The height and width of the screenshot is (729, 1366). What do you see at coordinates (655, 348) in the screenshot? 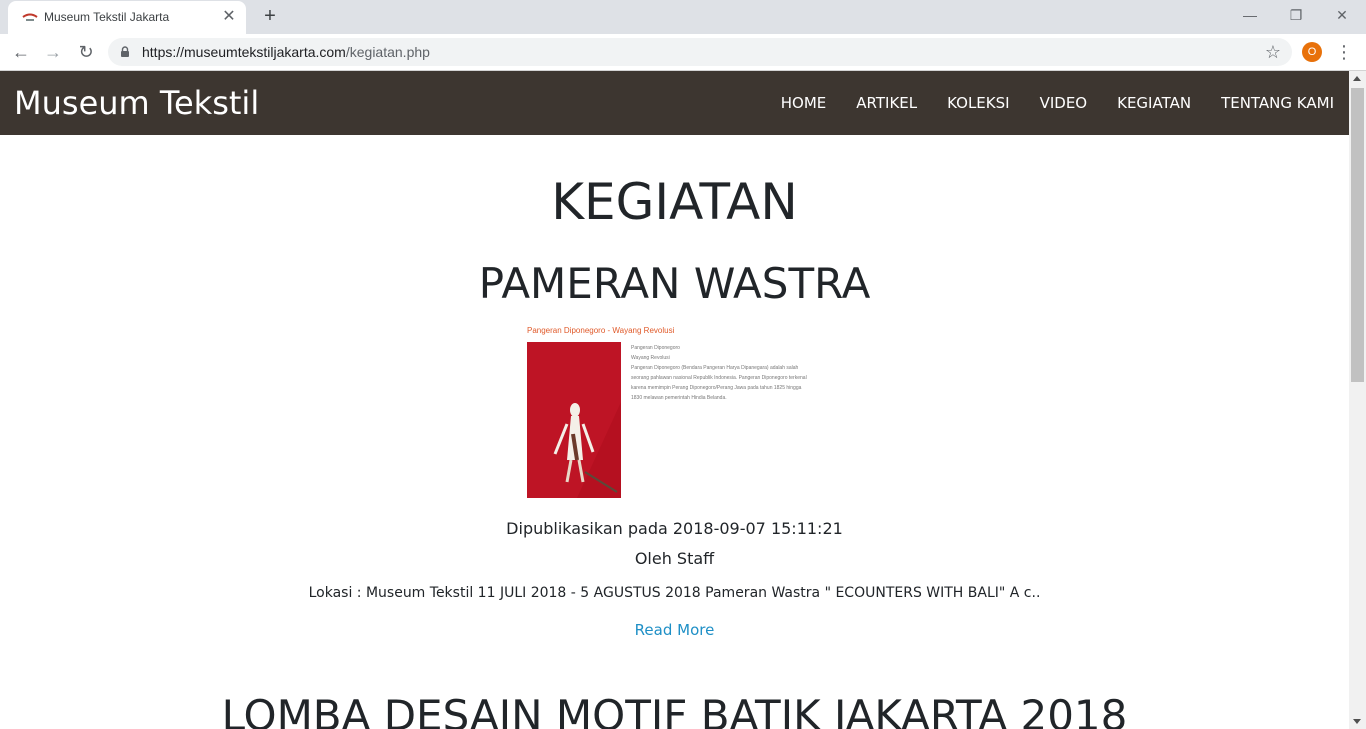
I see `image-text-line: Pangeran Diponegoro` at bounding box center [655, 348].